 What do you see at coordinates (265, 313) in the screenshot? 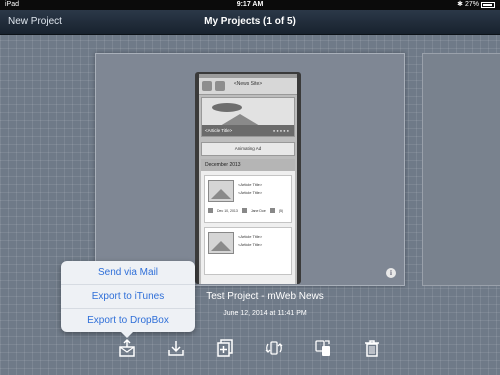
I see `project-date: June 12, 2014 at 11:41 PM` at bounding box center [265, 313].